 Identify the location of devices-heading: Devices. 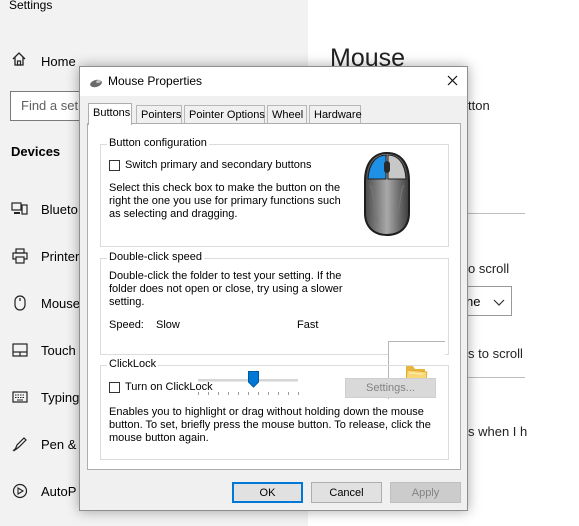
(36, 151).